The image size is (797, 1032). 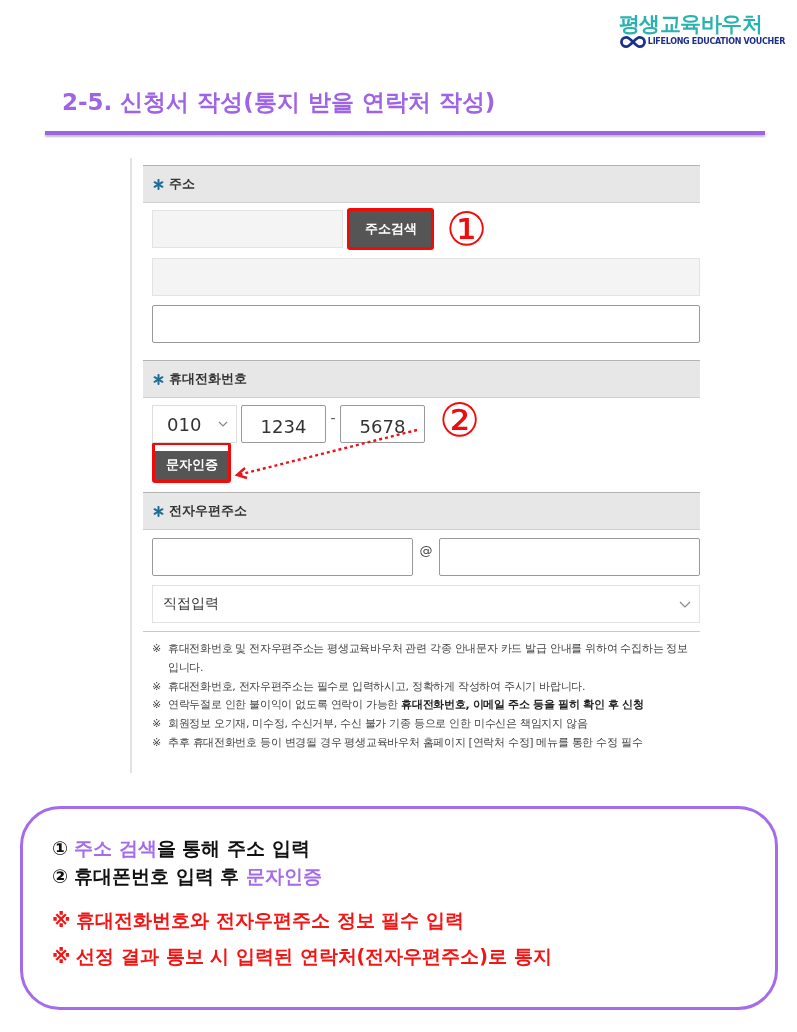 What do you see at coordinates (283, 424) in the screenshot?
I see `phone-field: 1234` at bounding box center [283, 424].